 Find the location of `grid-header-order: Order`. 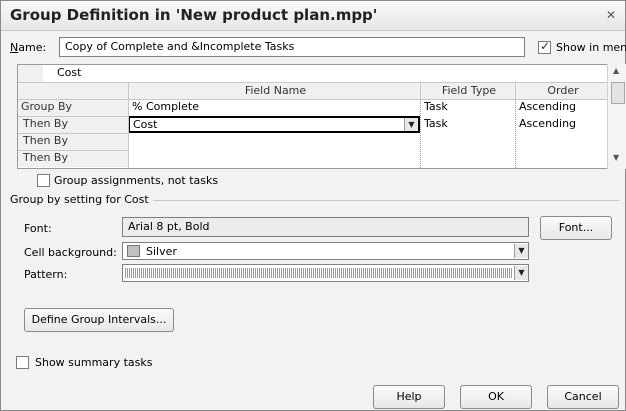

grid-header-order: Order is located at coordinates (561, 91).